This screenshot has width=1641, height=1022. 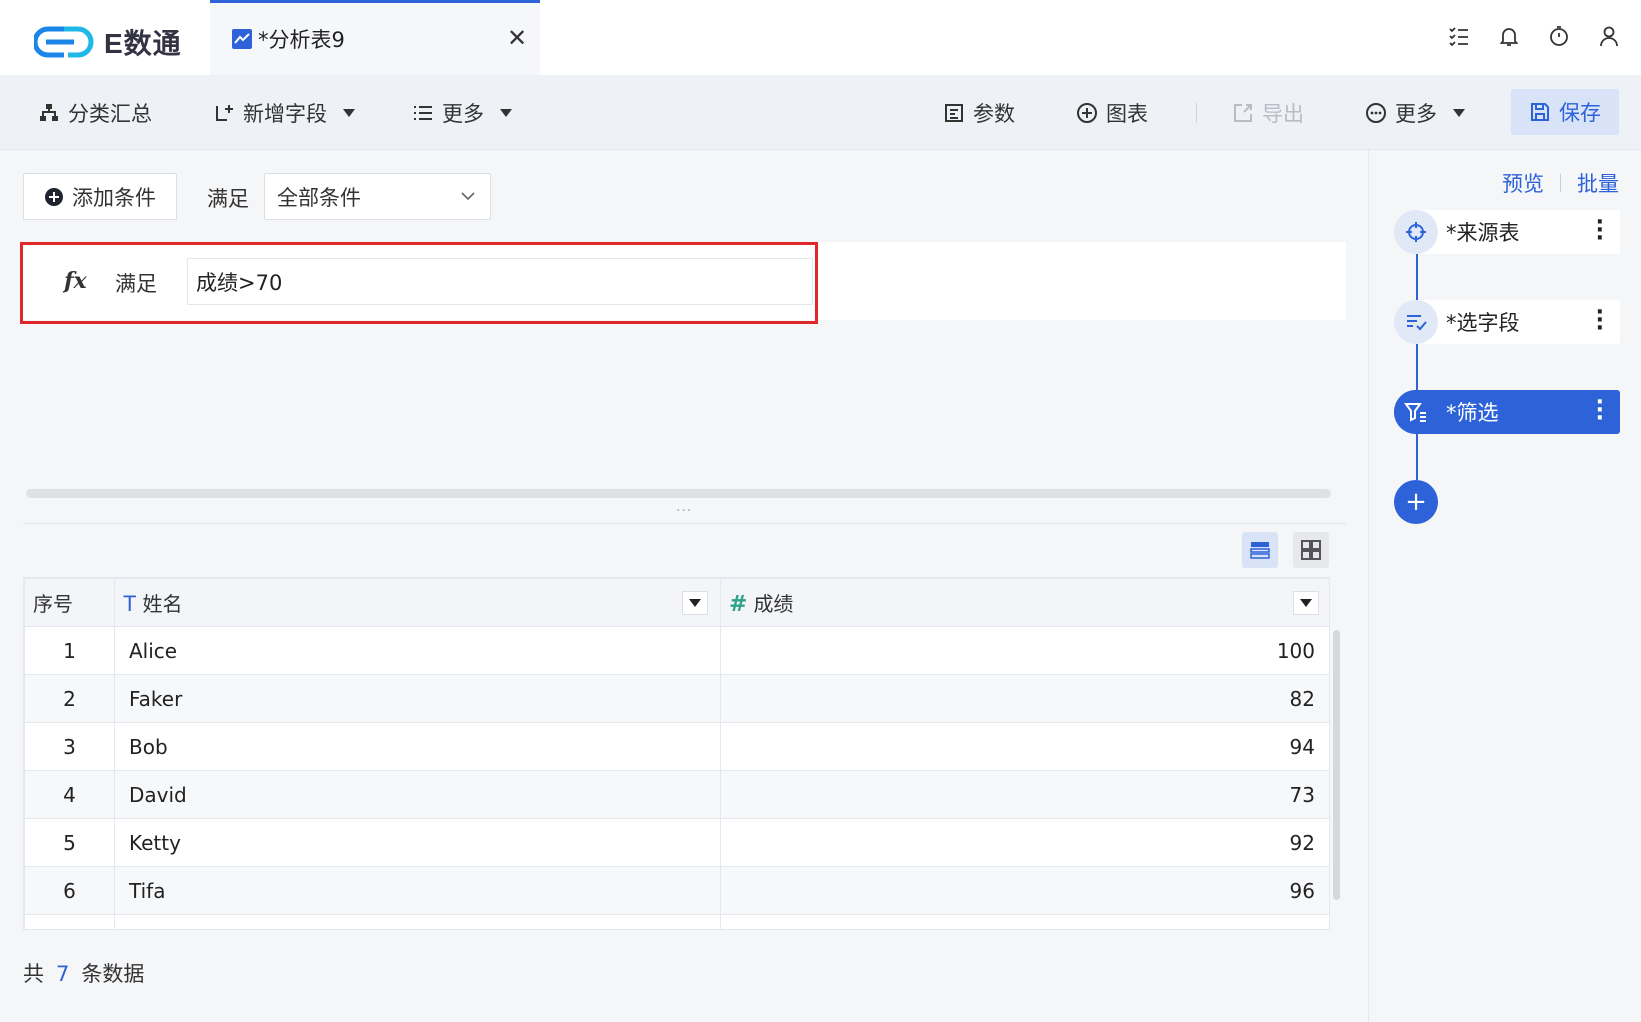 I want to click on export-label: 导出, so click(x=1283, y=113).